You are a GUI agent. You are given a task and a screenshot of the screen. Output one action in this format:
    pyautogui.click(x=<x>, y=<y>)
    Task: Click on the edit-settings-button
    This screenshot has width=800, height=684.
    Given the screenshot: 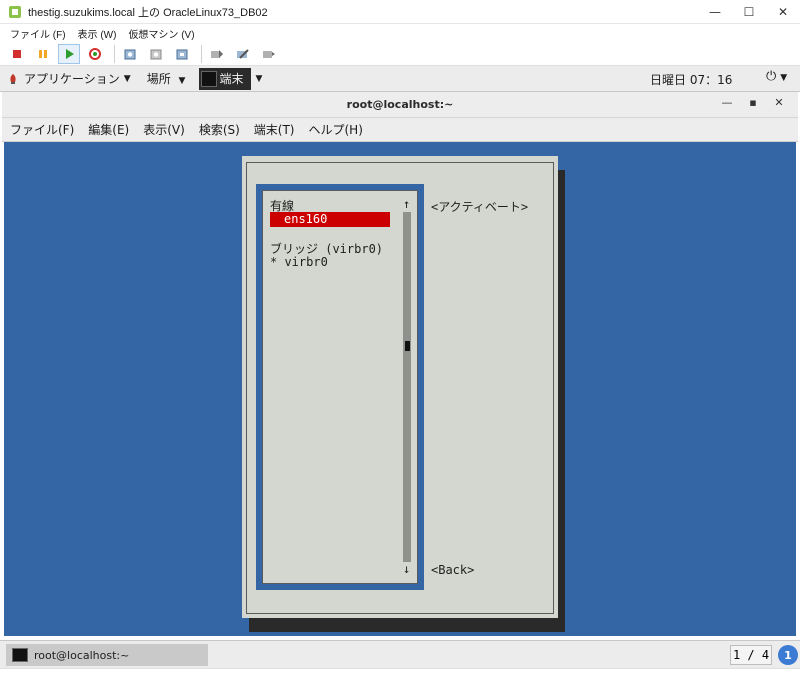 What is the action you would take?
    pyautogui.click(x=243, y=54)
    